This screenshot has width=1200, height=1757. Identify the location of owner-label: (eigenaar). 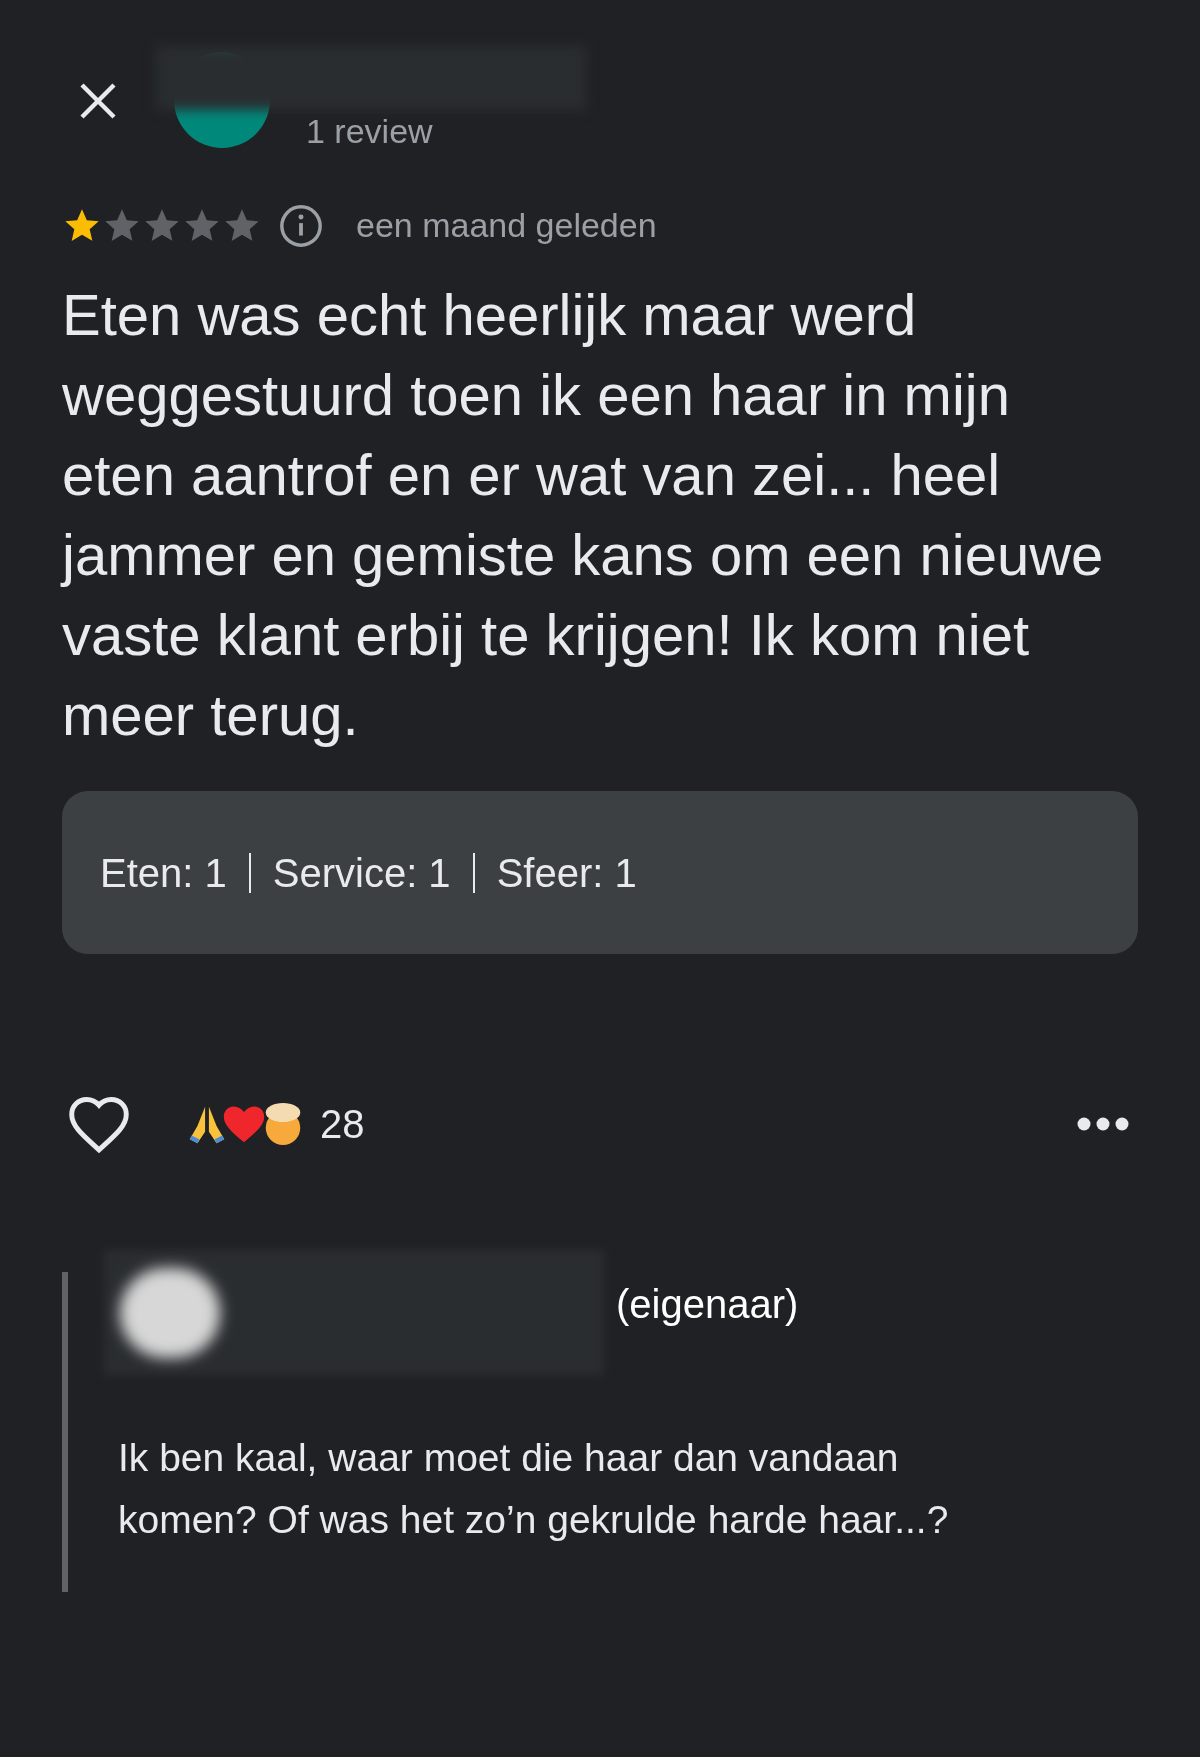
(707, 1304).